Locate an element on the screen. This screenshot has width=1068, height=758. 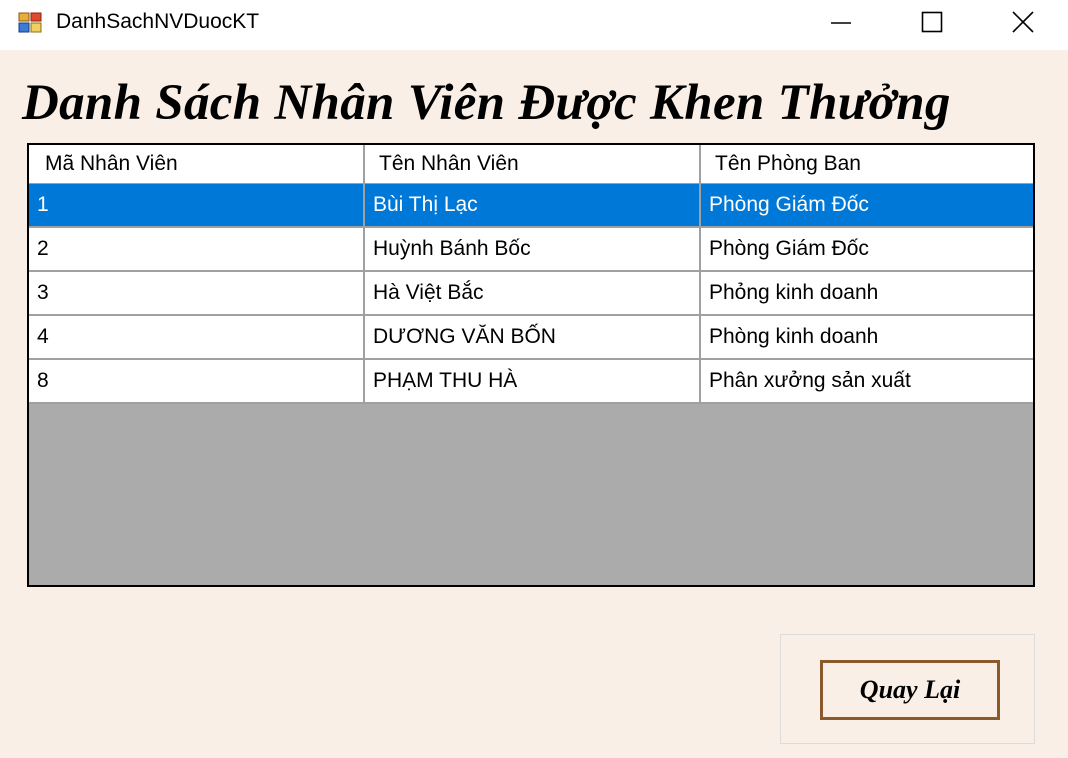
window-title: DanhSachNVDuocKT is located at coordinates (158, 21).